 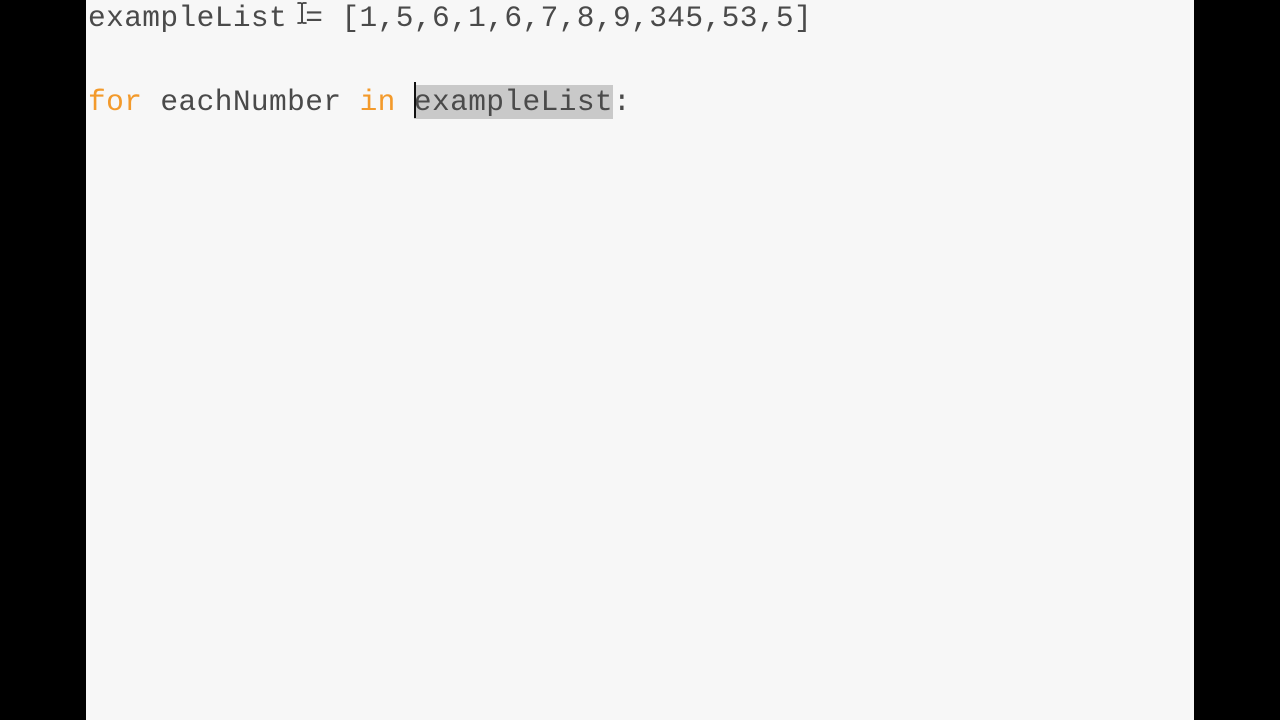 What do you see at coordinates (188, 18) in the screenshot?
I see `identifier-examplelist: exampleList` at bounding box center [188, 18].